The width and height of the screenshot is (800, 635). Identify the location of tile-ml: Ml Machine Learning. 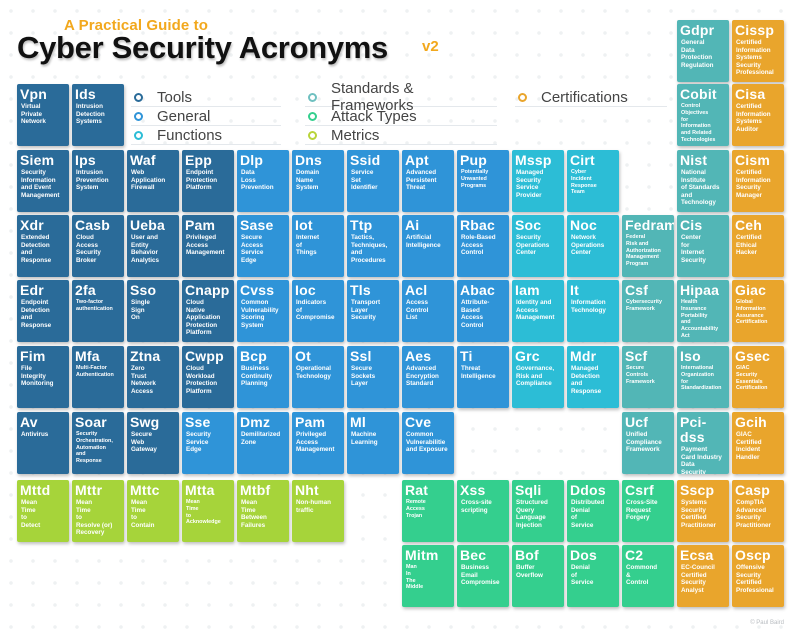
(373, 443).